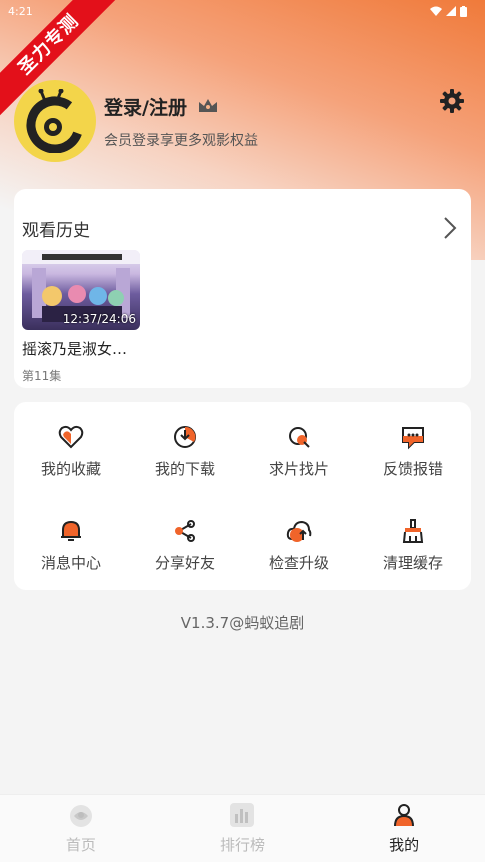 The height and width of the screenshot is (862, 485). Describe the element at coordinates (70, 469) in the screenshot. I see `favorites-label: 我的收藏` at that location.